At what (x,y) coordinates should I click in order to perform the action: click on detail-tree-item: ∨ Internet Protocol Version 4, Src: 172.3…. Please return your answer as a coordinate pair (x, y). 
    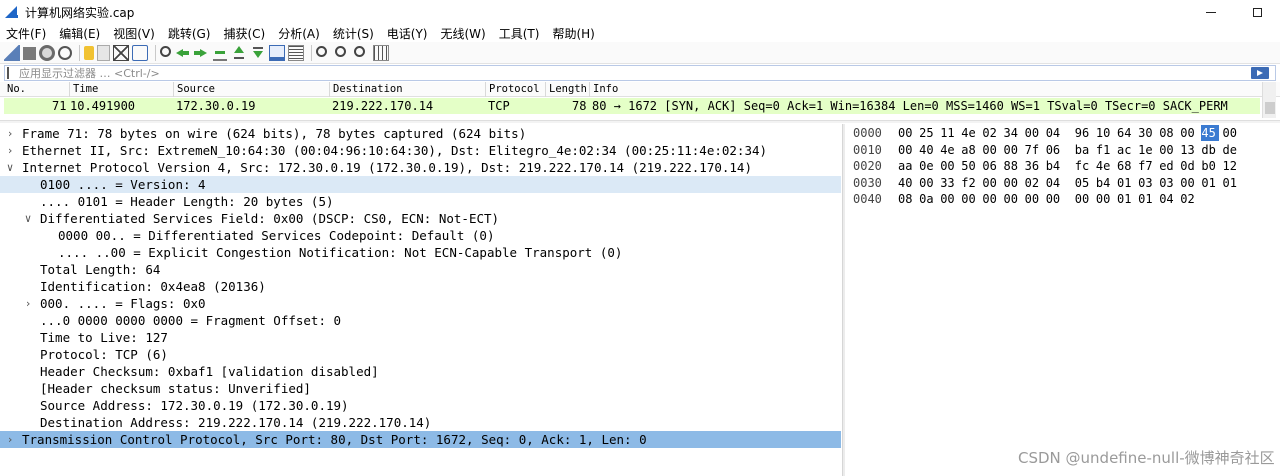
    Looking at the image, I should click on (420, 167).